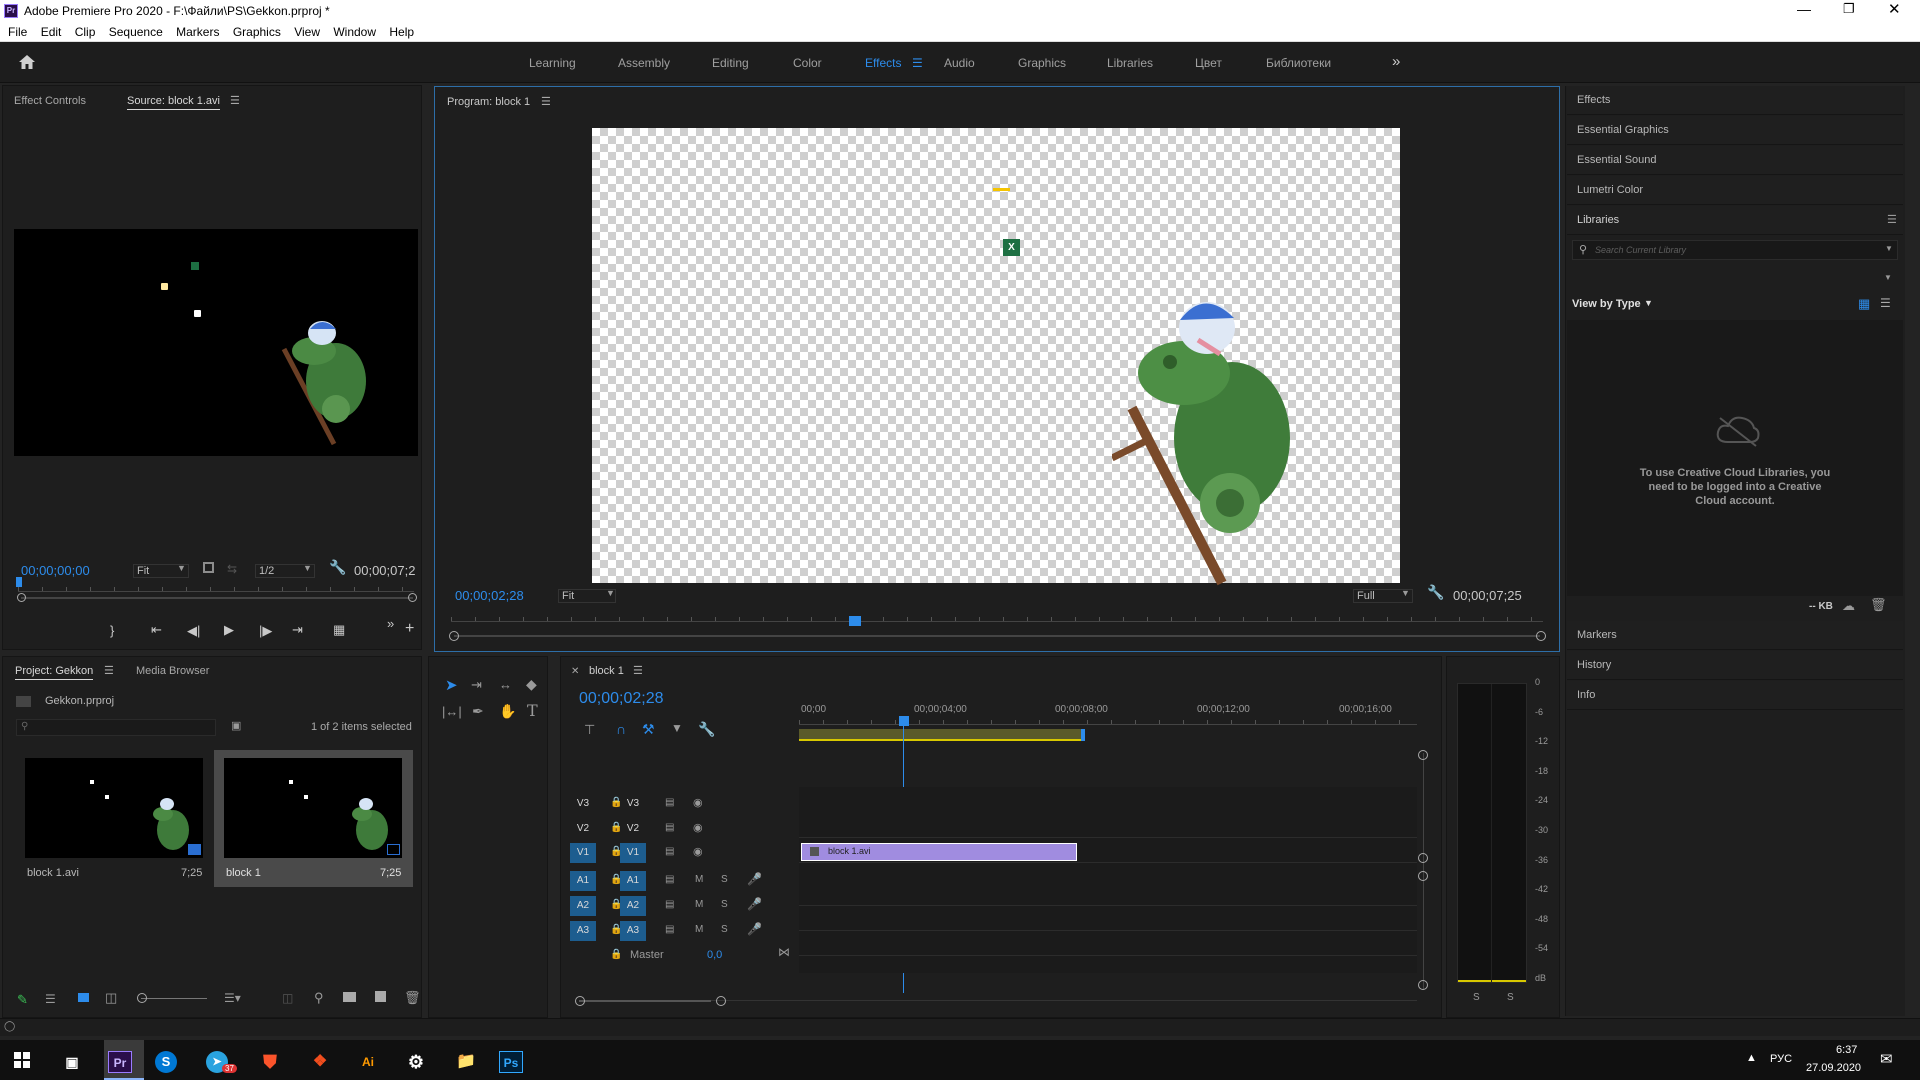 Image resolution: width=1920 pixels, height=1080 pixels. What do you see at coordinates (380, 996) in the screenshot?
I see `new-item-icon` at bounding box center [380, 996].